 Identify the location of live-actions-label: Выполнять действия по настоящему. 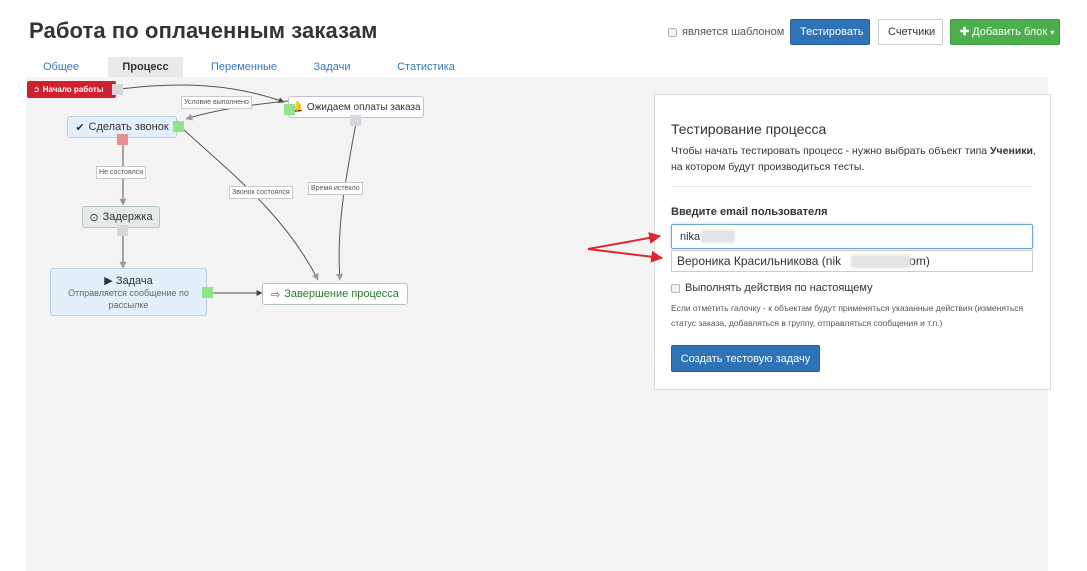
(779, 288).